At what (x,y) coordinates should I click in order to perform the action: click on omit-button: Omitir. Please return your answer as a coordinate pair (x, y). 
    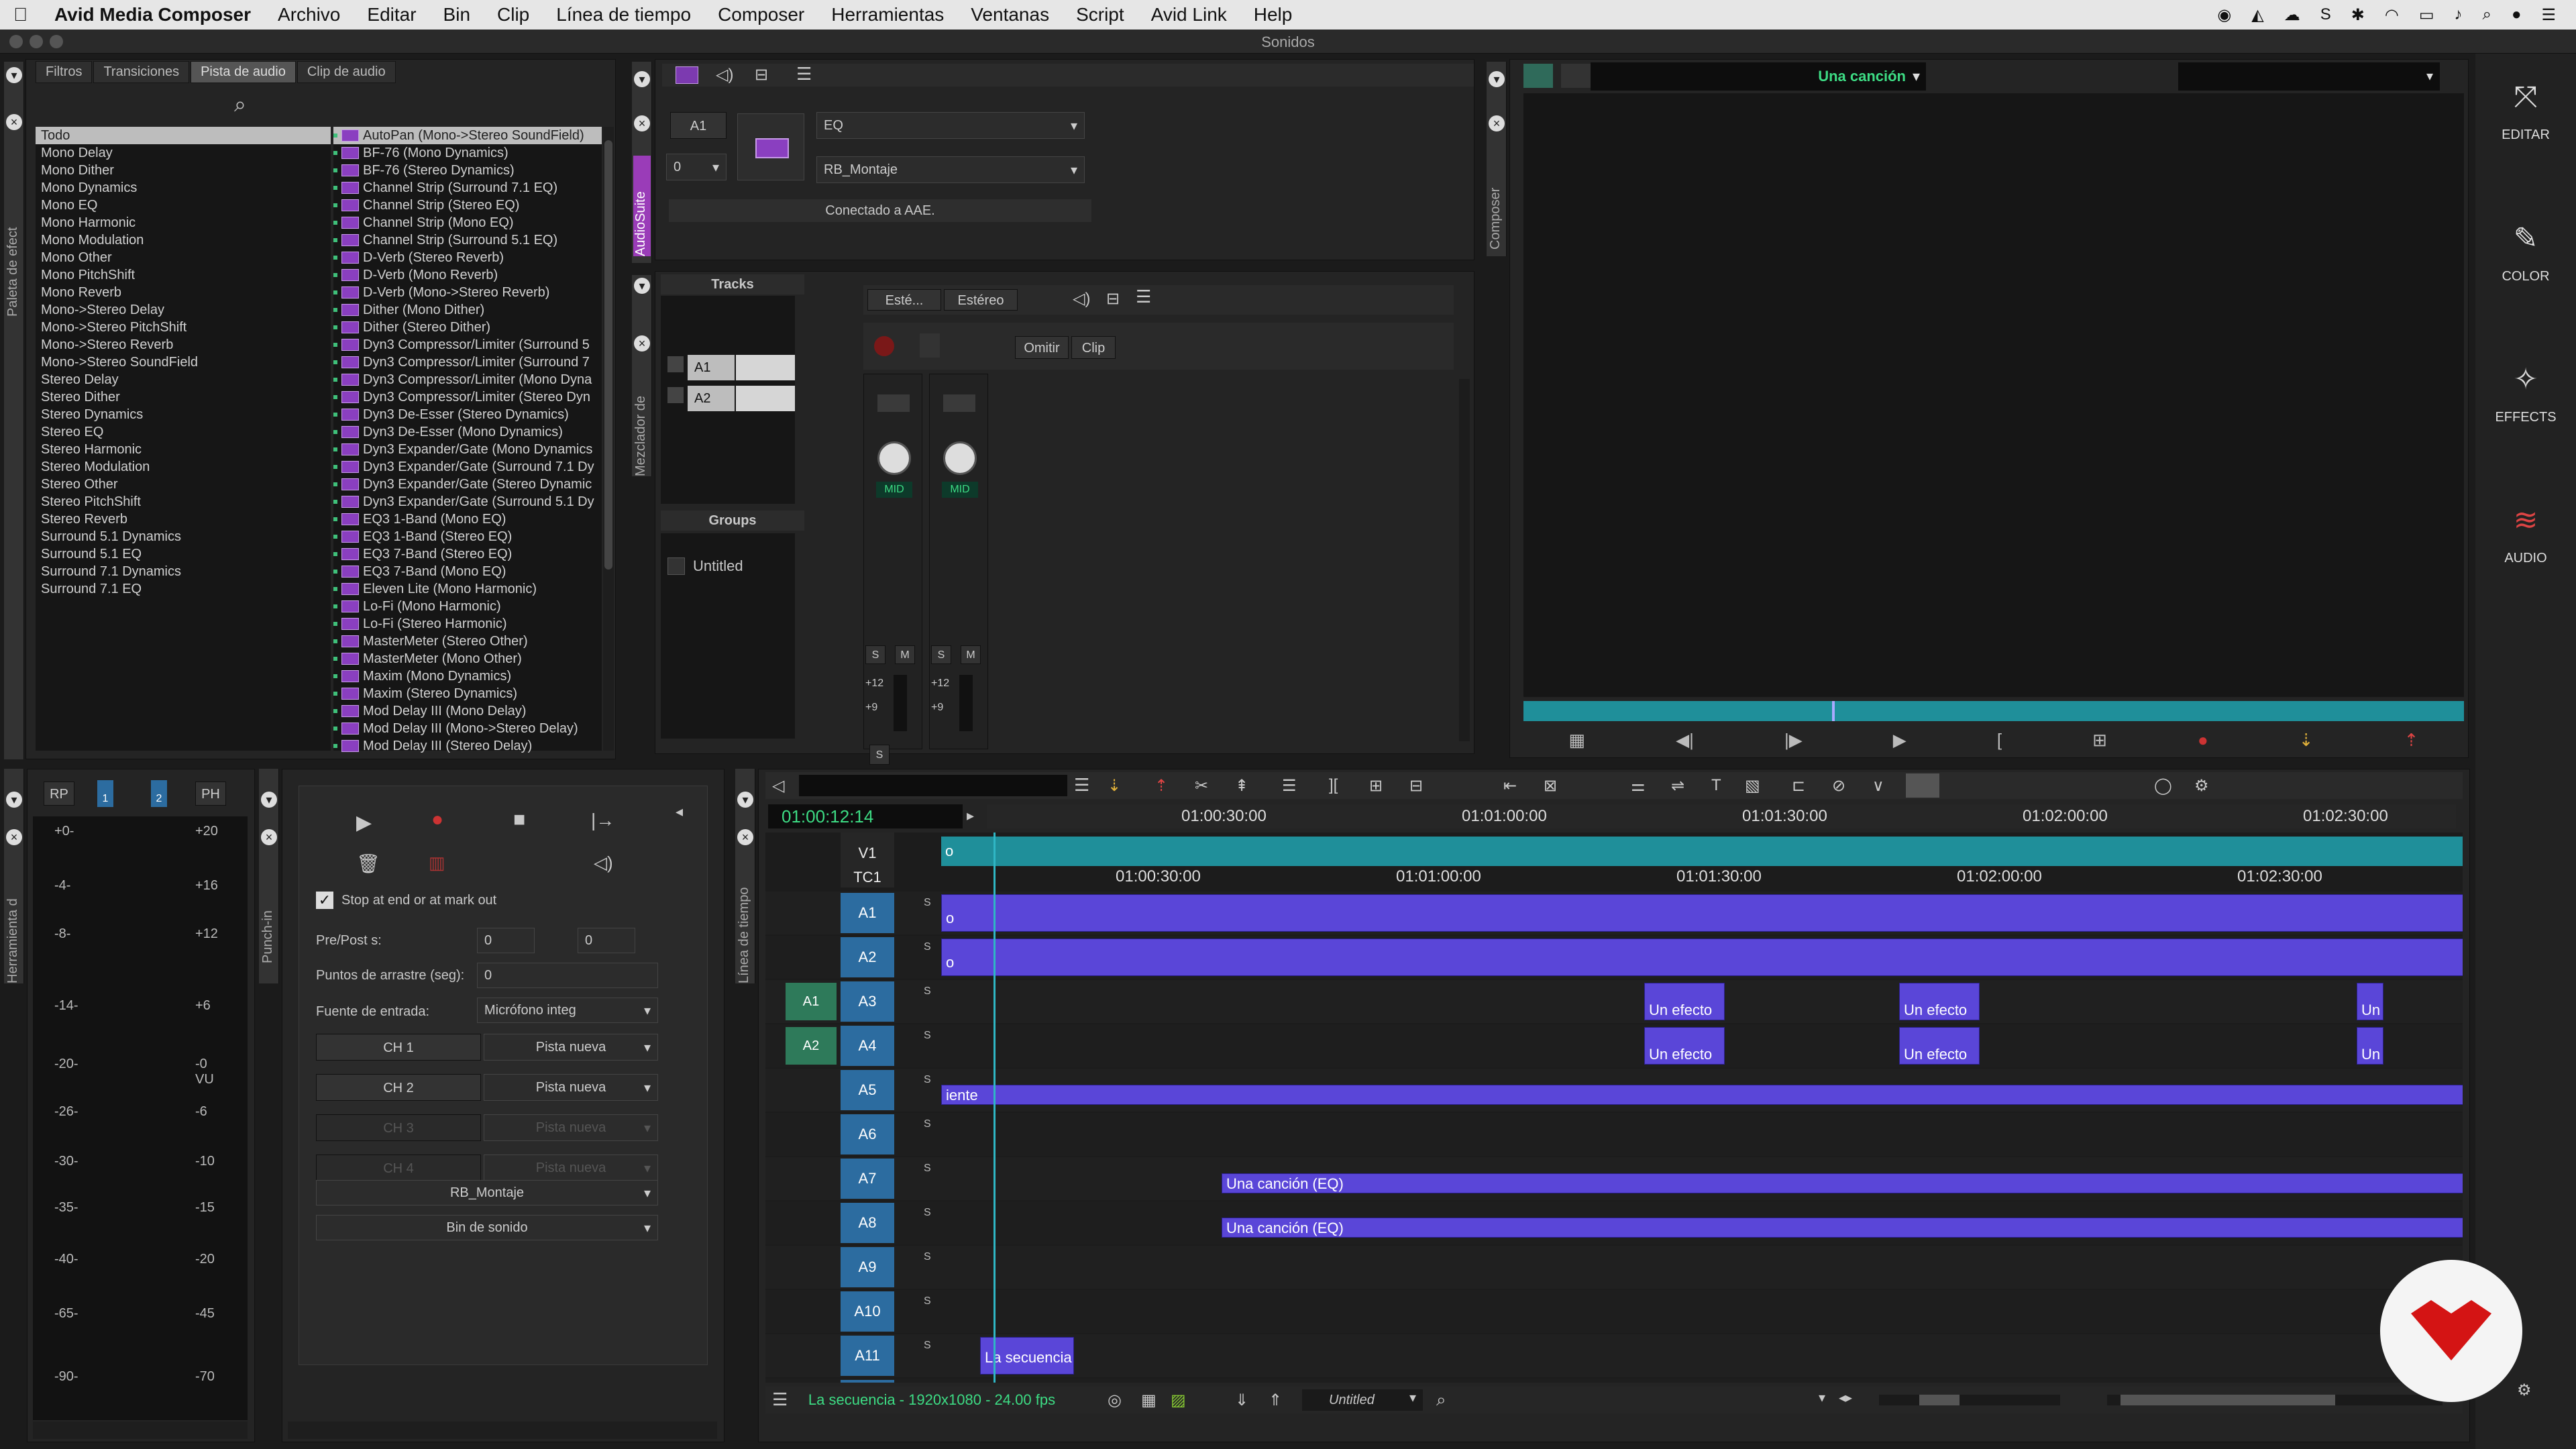
    Looking at the image, I should click on (1042, 347).